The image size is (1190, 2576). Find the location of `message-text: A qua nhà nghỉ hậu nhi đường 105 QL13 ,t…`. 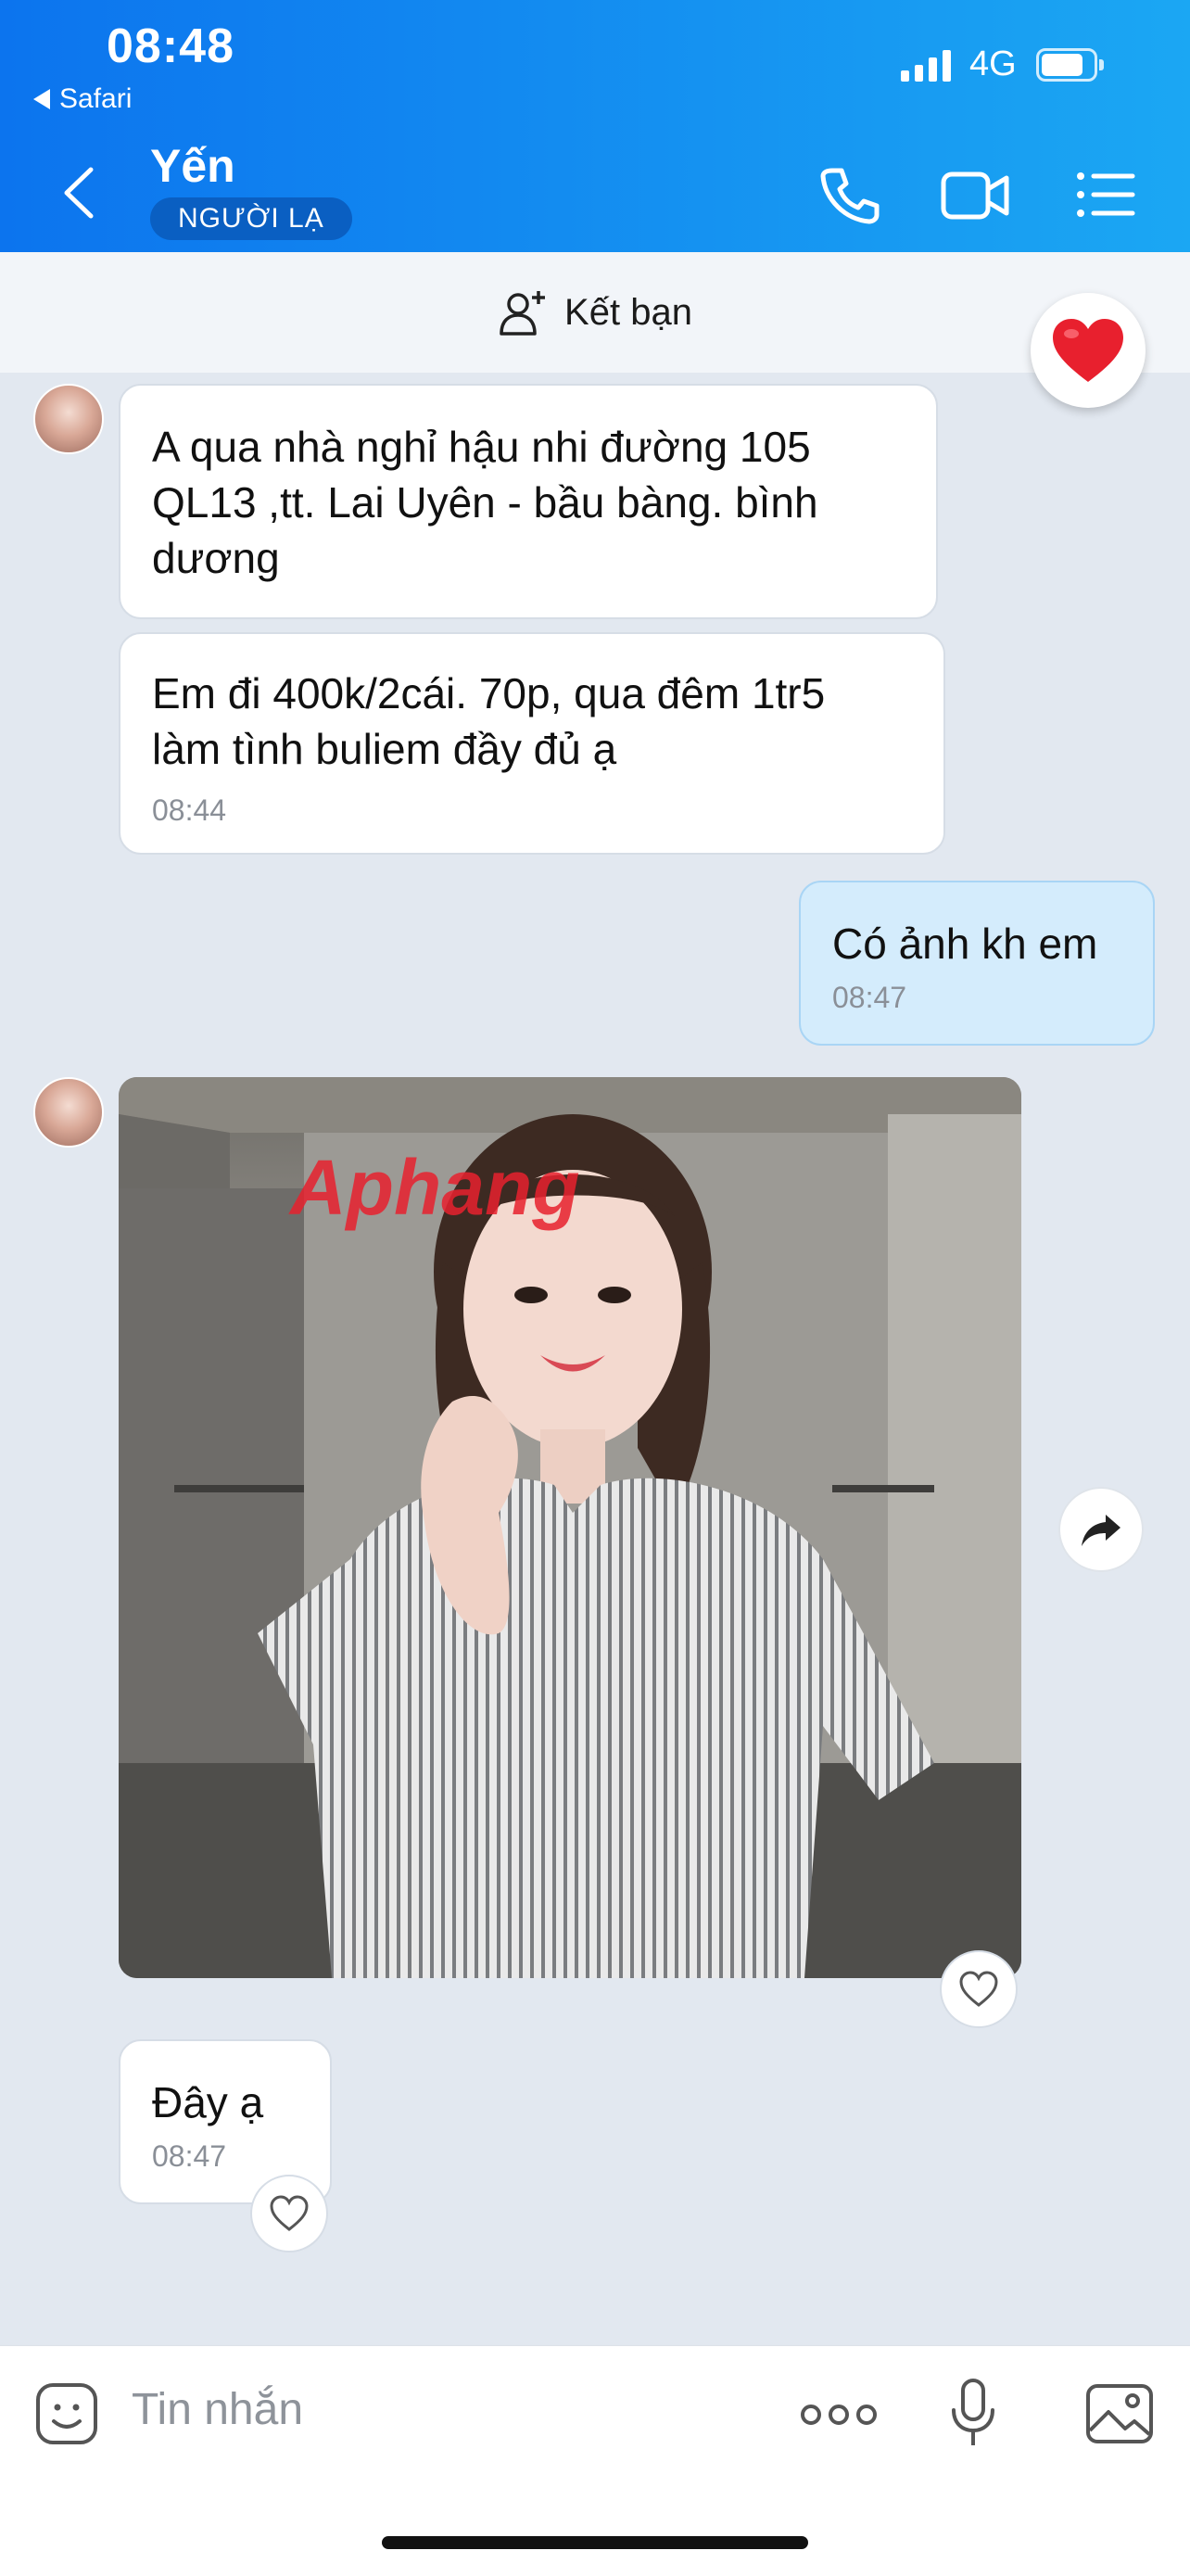

message-text: A qua nhà nghỉ hậu nhi đường 105 QL13 ,t… is located at coordinates (485, 502).